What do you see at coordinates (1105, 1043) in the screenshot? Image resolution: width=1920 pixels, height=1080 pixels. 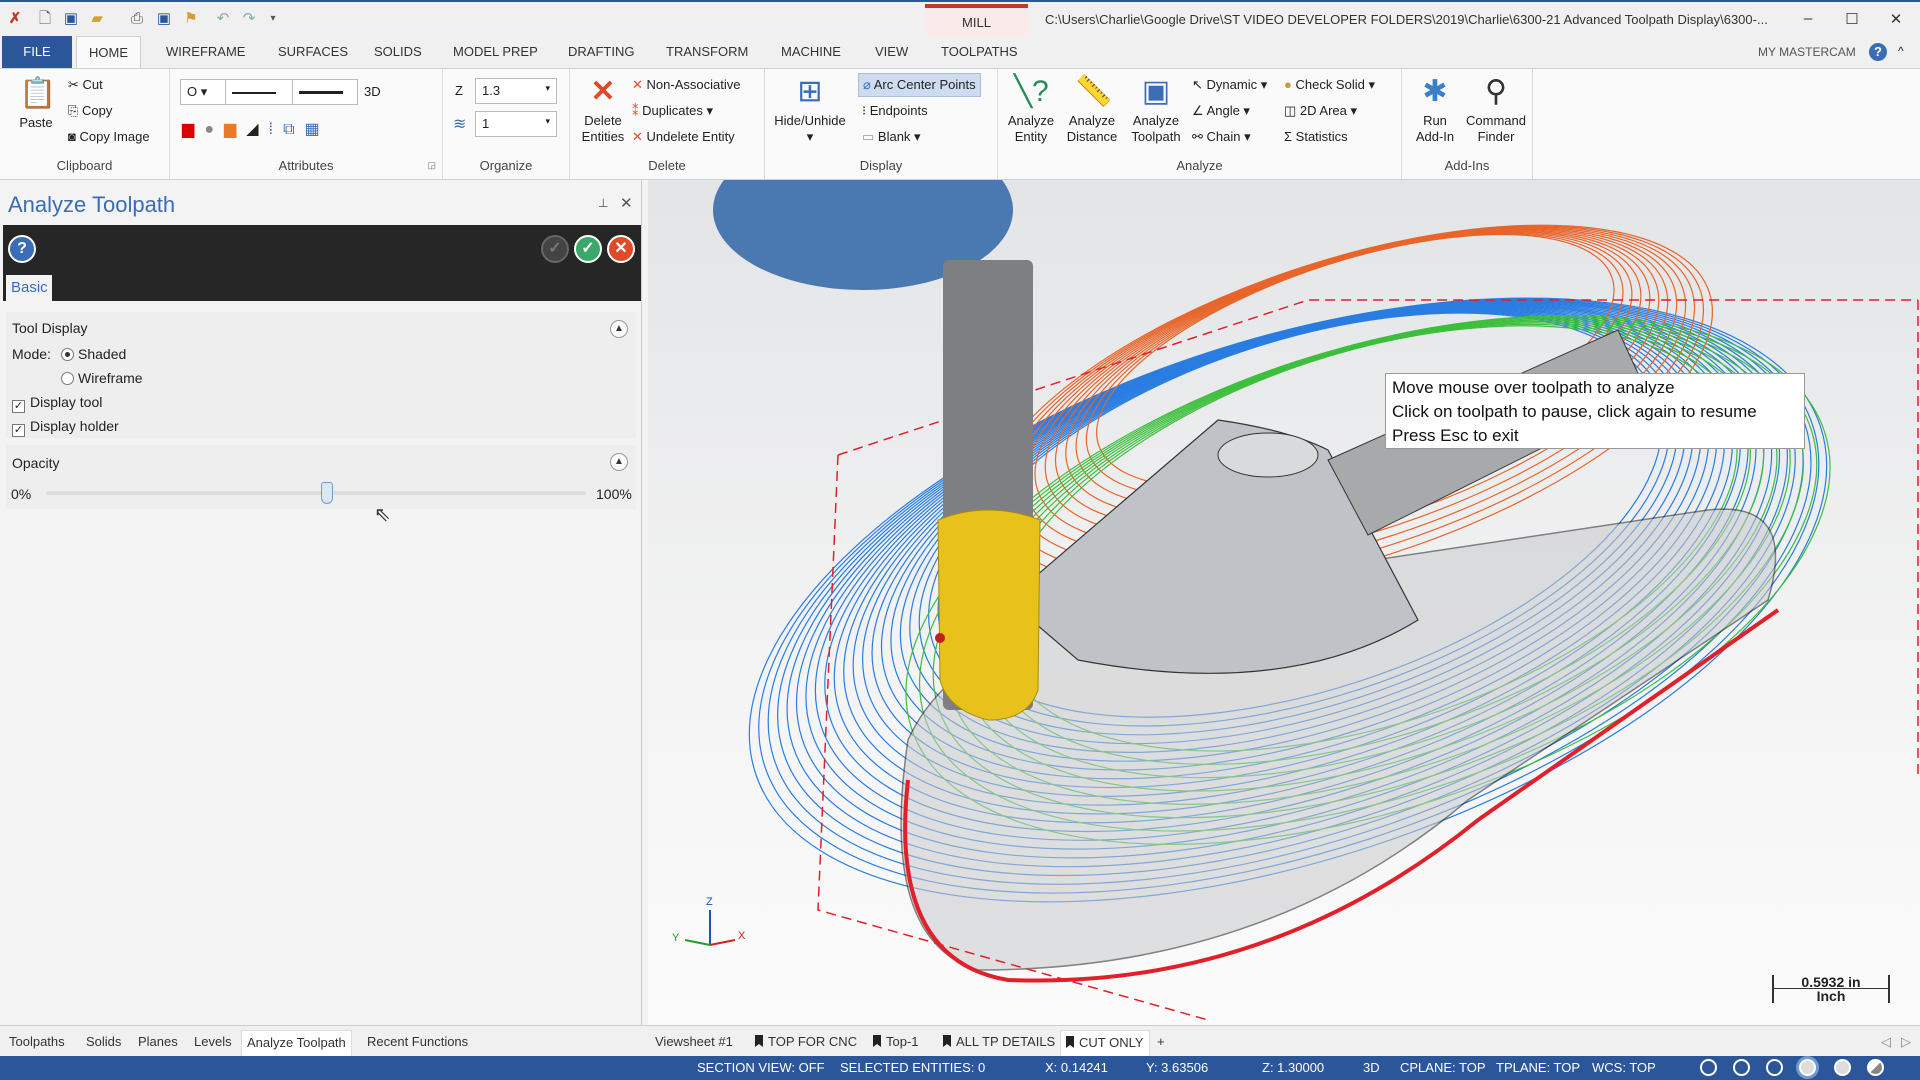 I see `viewsheet-cut-only: CUT ONLY` at bounding box center [1105, 1043].